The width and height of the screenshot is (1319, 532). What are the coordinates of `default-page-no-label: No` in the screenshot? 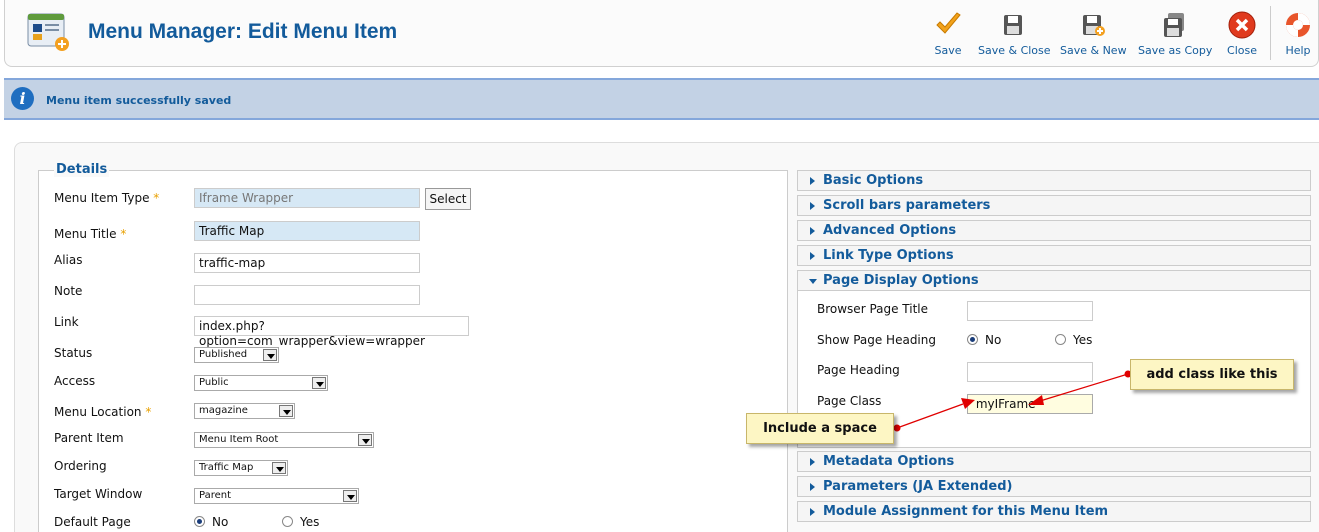 It's located at (220, 522).